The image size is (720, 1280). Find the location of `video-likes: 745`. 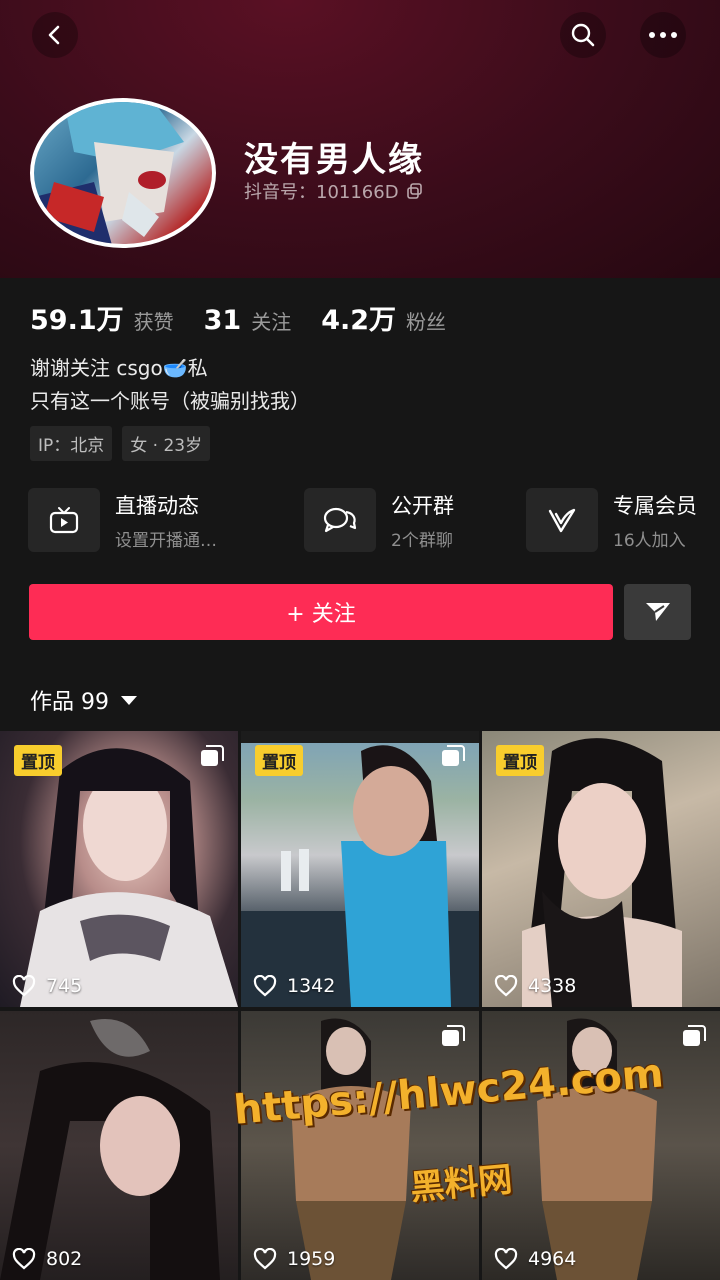

video-likes: 745 is located at coordinates (47, 986).